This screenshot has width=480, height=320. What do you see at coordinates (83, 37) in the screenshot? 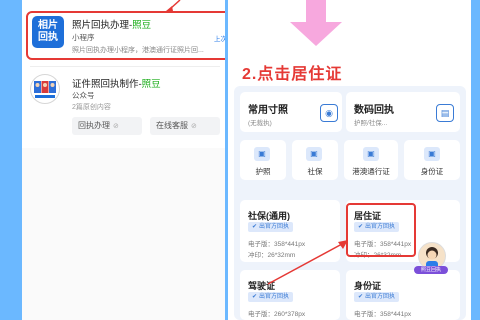
I see `miniapp-type: 小程序` at bounding box center [83, 37].